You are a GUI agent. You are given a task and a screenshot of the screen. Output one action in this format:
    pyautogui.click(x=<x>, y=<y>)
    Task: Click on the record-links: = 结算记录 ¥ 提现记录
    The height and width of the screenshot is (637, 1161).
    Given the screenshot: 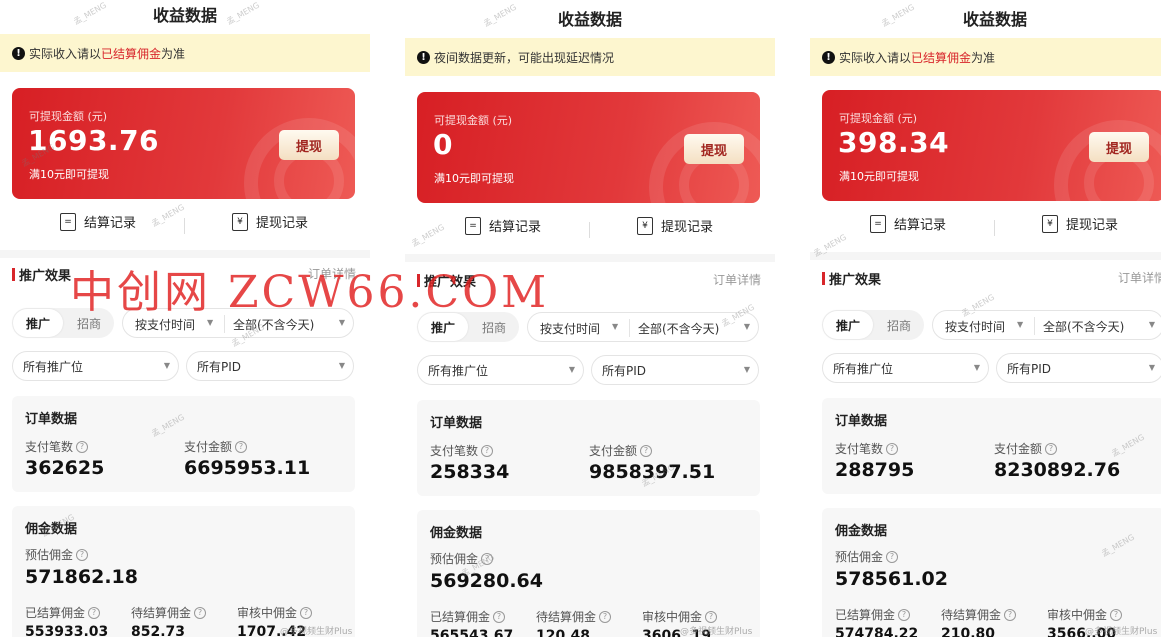 What is the action you would take?
    pyautogui.click(x=985, y=228)
    